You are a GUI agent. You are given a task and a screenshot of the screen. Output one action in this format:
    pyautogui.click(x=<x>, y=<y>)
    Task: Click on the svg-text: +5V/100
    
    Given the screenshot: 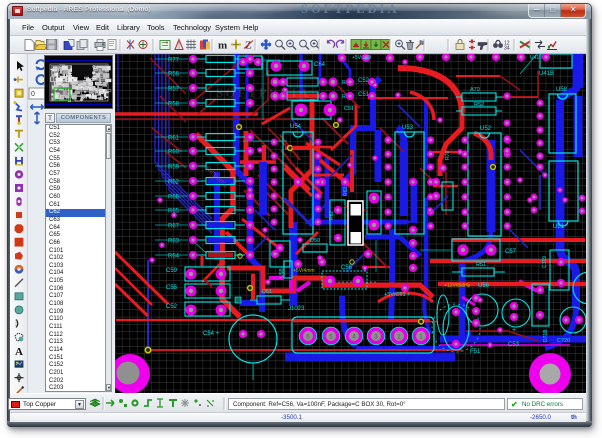 What is the action you would take?
    pyautogui.click(x=361, y=58)
    